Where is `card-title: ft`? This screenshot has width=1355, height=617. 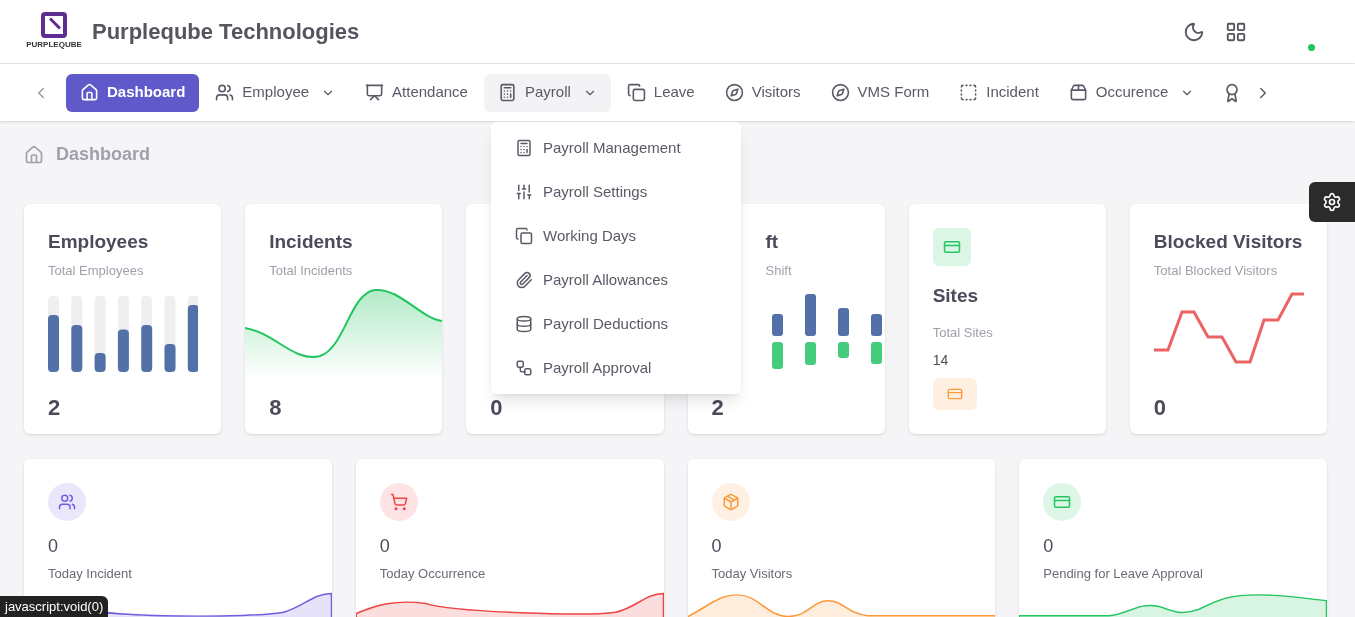 card-title: ft is located at coordinates (772, 242).